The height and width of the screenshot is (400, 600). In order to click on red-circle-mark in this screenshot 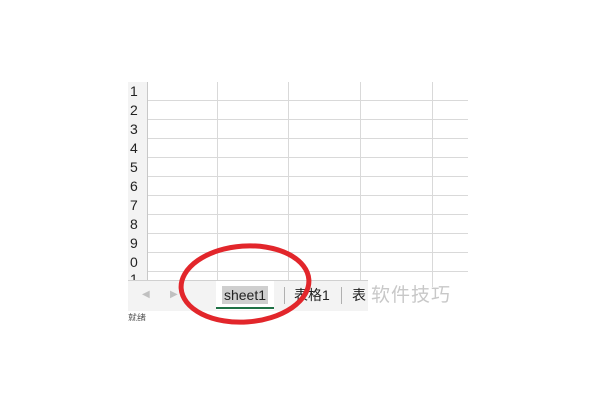, I will do `click(245, 284)`.